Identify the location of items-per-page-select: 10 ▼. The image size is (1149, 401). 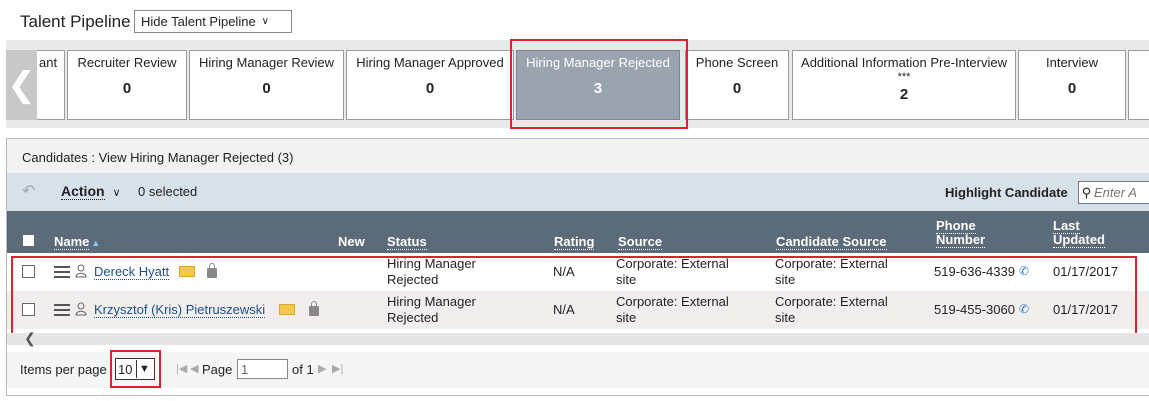
(135, 369).